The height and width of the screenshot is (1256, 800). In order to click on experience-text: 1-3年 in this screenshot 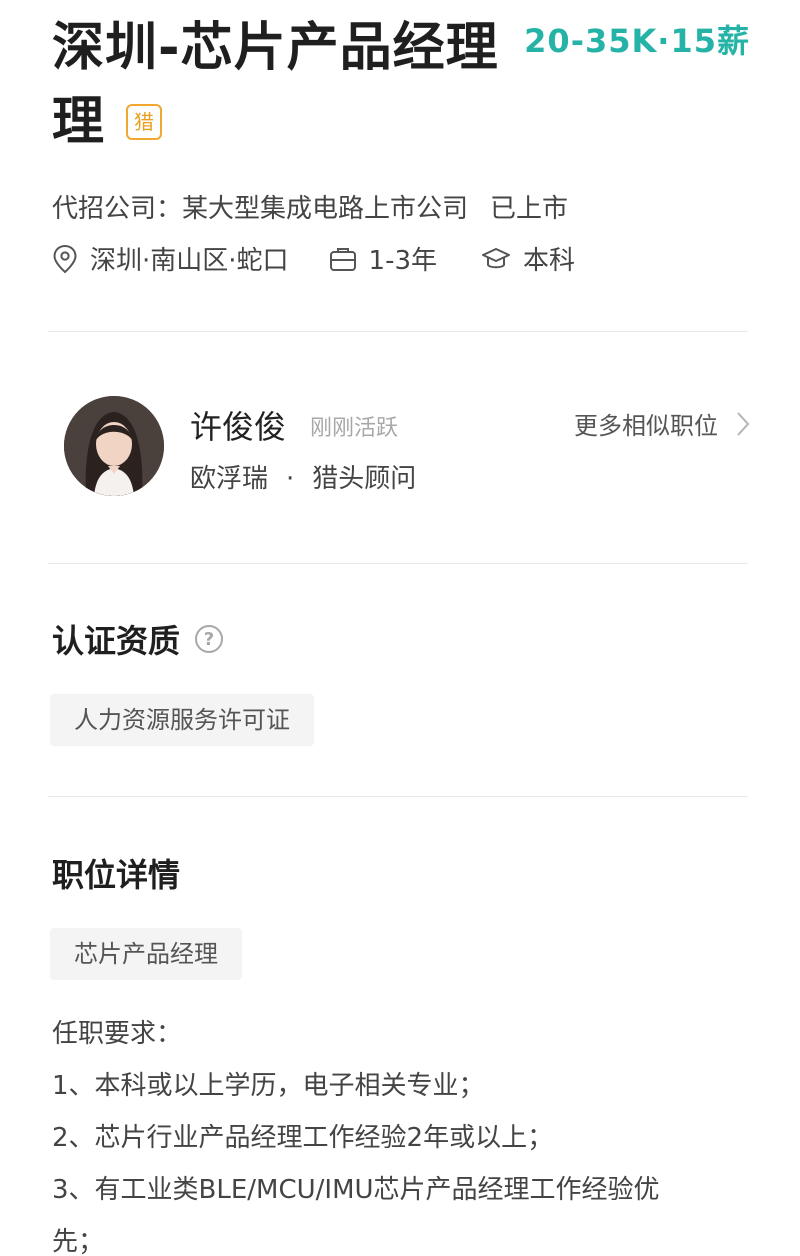, I will do `click(402, 261)`.